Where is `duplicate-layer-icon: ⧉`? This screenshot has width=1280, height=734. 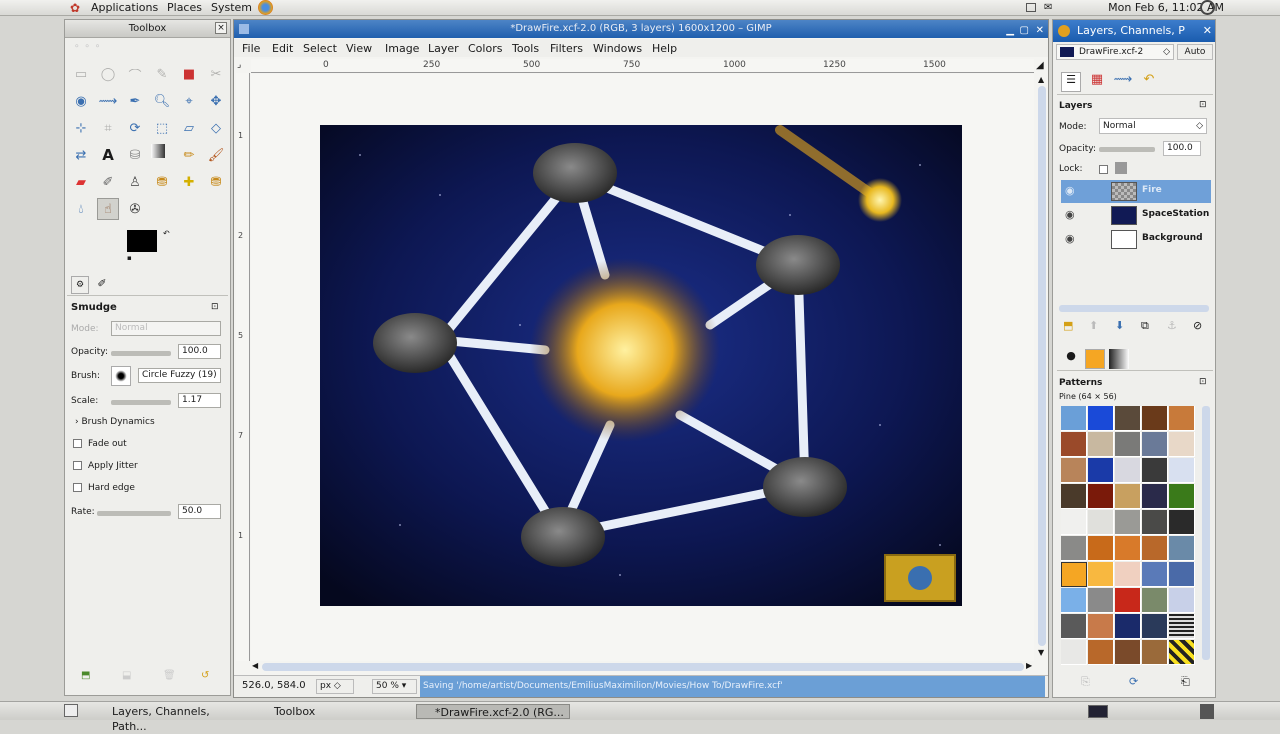
duplicate-layer-icon: ⧉ is located at coordinates (1145, 326).